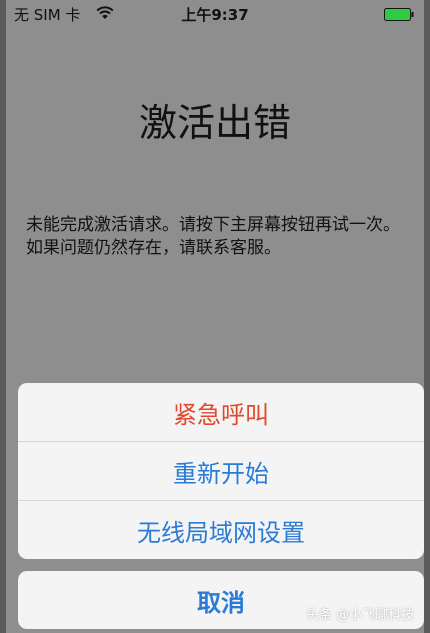 The width and height of the screenshot is (430, 633). What do you see at coordinates (399, 14) in the screenshot?
I see `battery-icon` at bounding box center [399, 14].